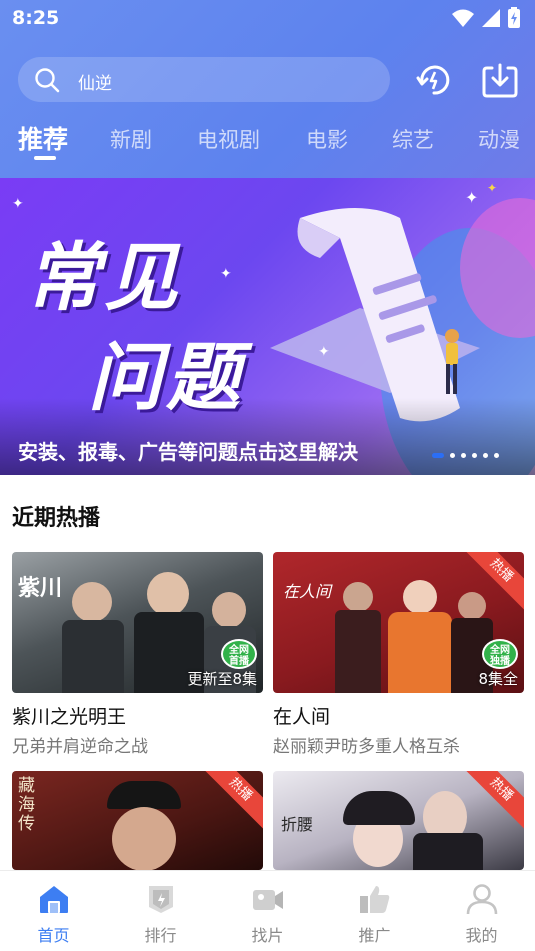  I want to click on card-thumbnail: 折腰 热播, so click(398, 820).